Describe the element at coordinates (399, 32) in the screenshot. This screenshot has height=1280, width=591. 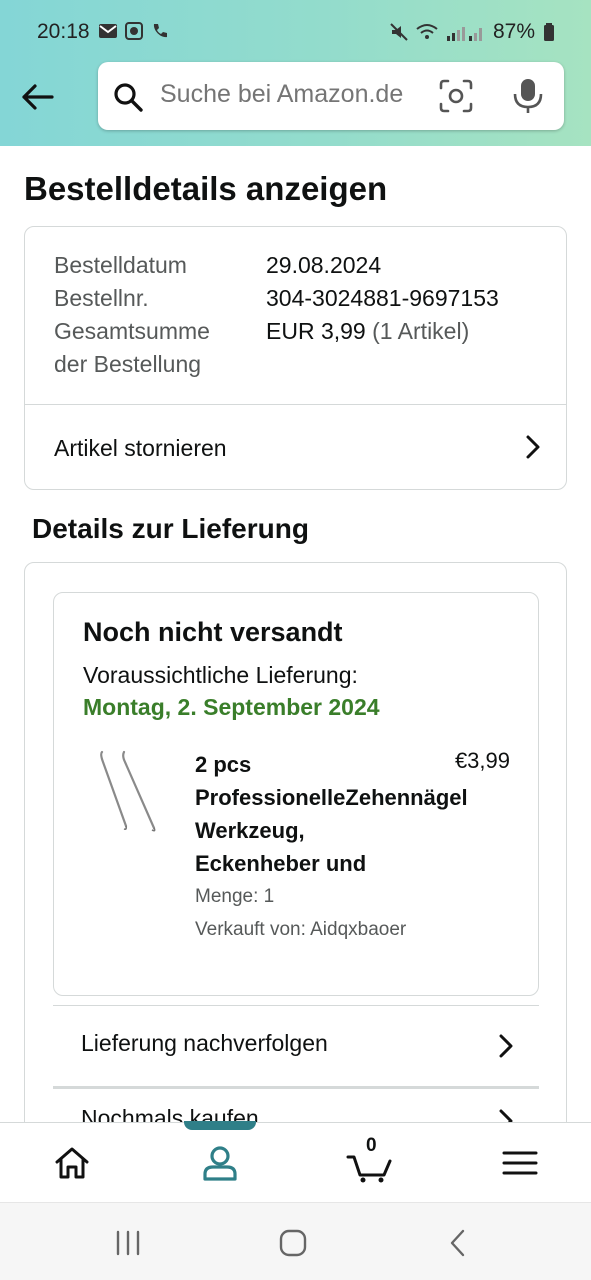
I see `mute-icon` at that location.